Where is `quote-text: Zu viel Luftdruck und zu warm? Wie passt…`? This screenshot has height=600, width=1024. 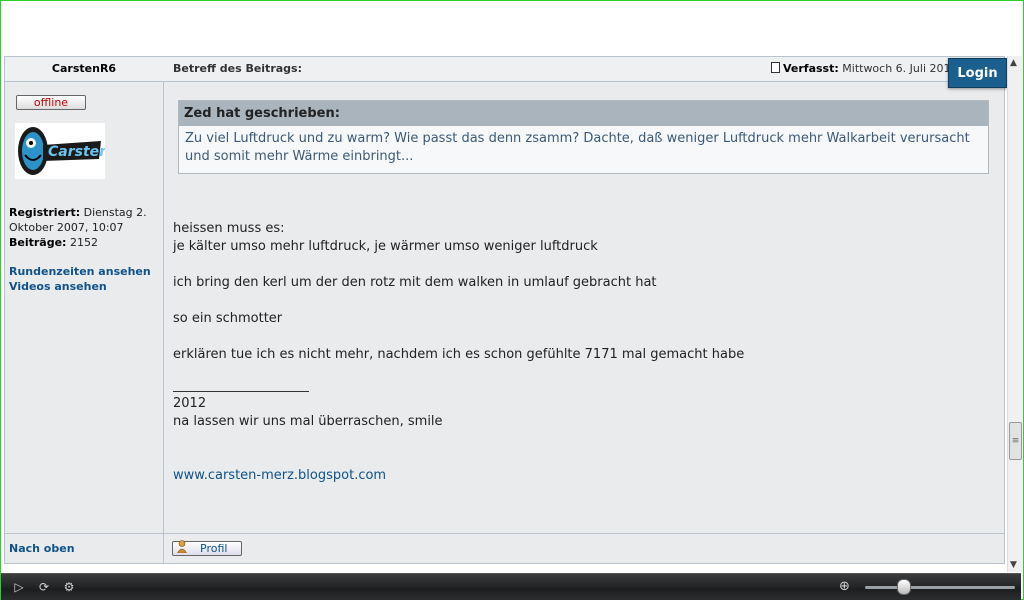 quote-text: Zu viel Luftdruck und zu warm? Wie passt… is located at coordinates (577, 147).